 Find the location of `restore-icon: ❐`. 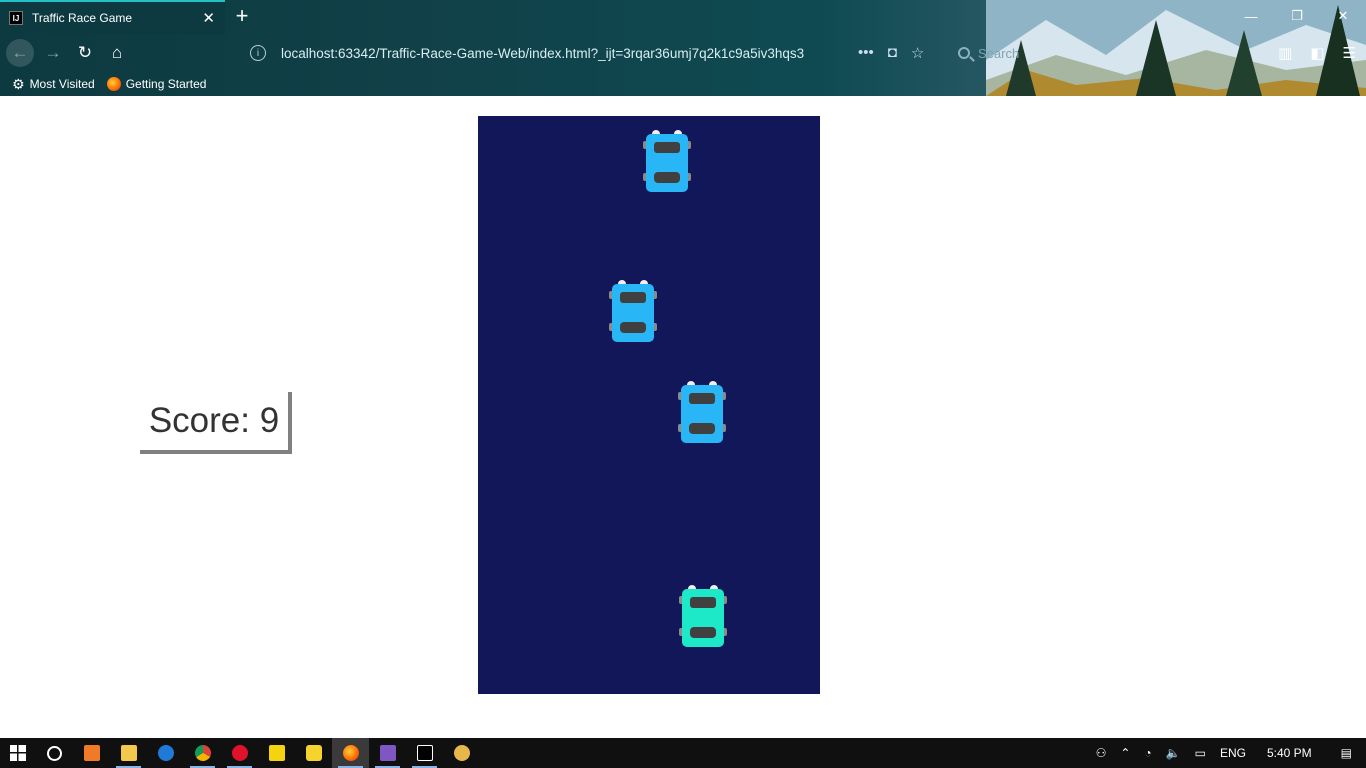

restore-icon: ❐ is located at coordinates (1297, 16).